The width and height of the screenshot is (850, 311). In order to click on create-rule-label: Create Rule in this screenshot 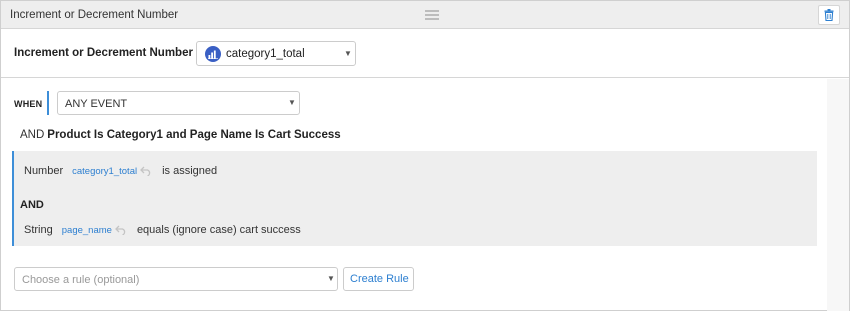, I will do `click(379, 279)`.